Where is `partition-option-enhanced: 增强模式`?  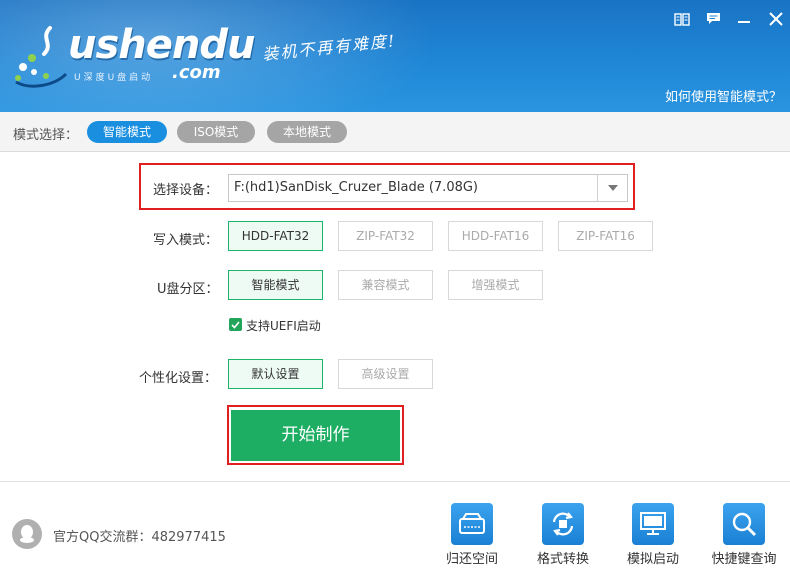 partition-option-enhanced: 增强模式 is located at coordinates (495, 285).